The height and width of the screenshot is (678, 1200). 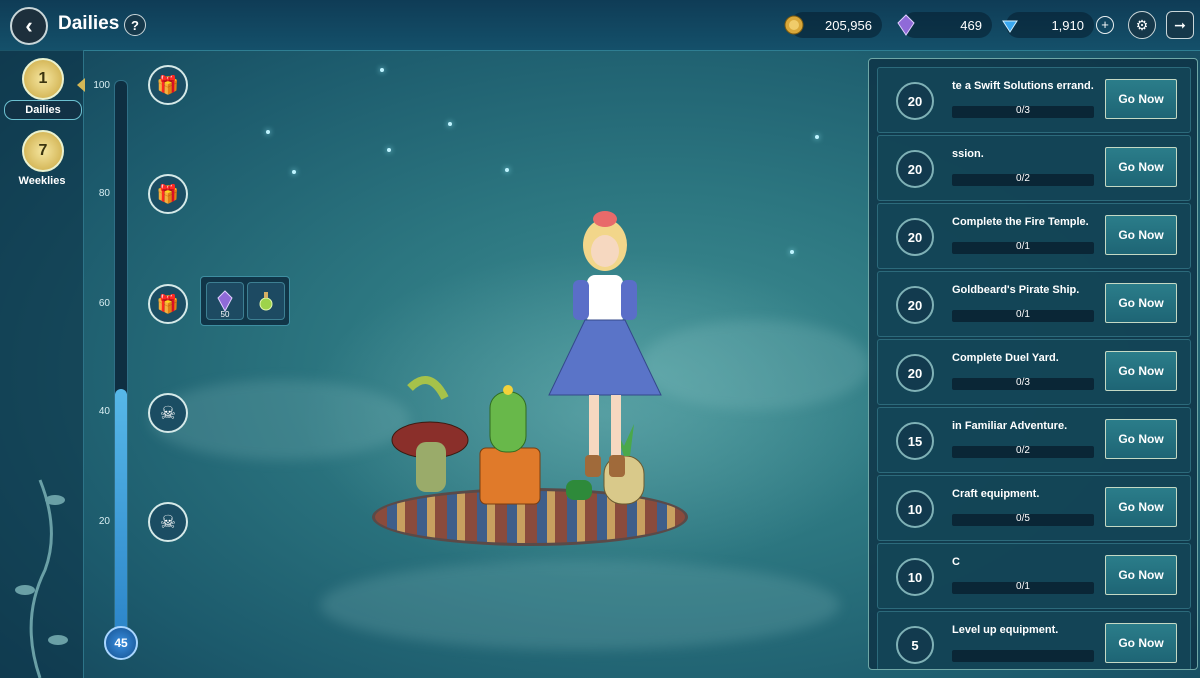 I want to click on exit-button: ➞, so click(x=1180, y=25).